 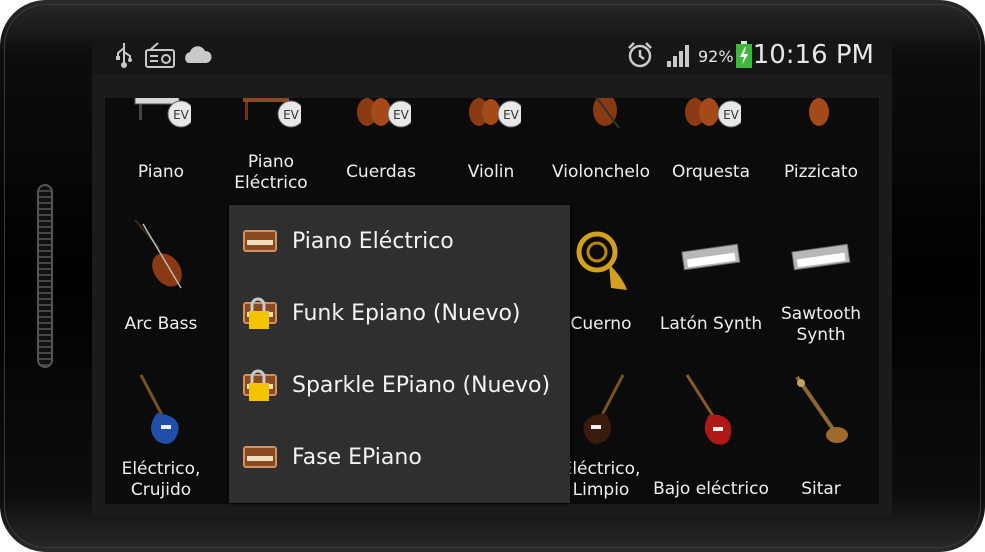 What do you see at coordinates (399, 313) in the screenshot?
I see `menu-item-funk-epiano: Funk Epiano (Nuevo)` at bounding box center [399, 313].